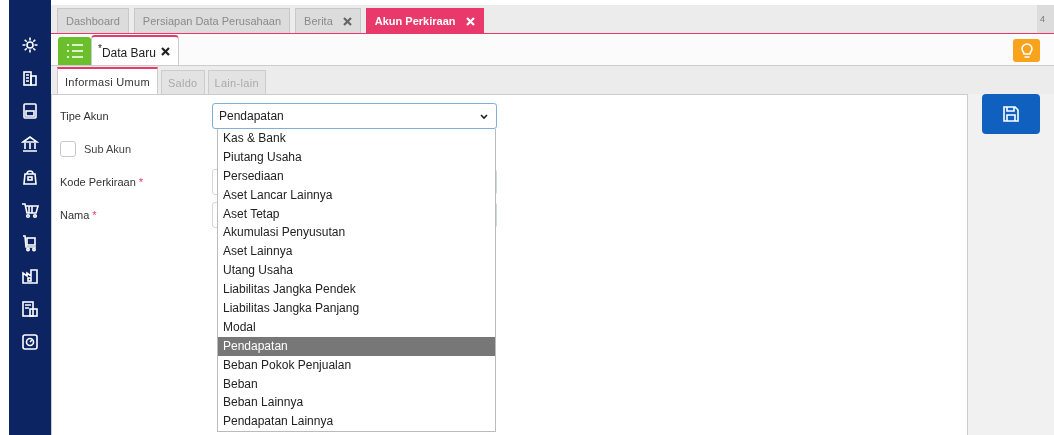 The height and width of the screenshot is (435, 1054). Describe the element at coordinates (356, 422) in the screenshot. I see `dropdown-option: Pendapatan Lainnya` at that location.